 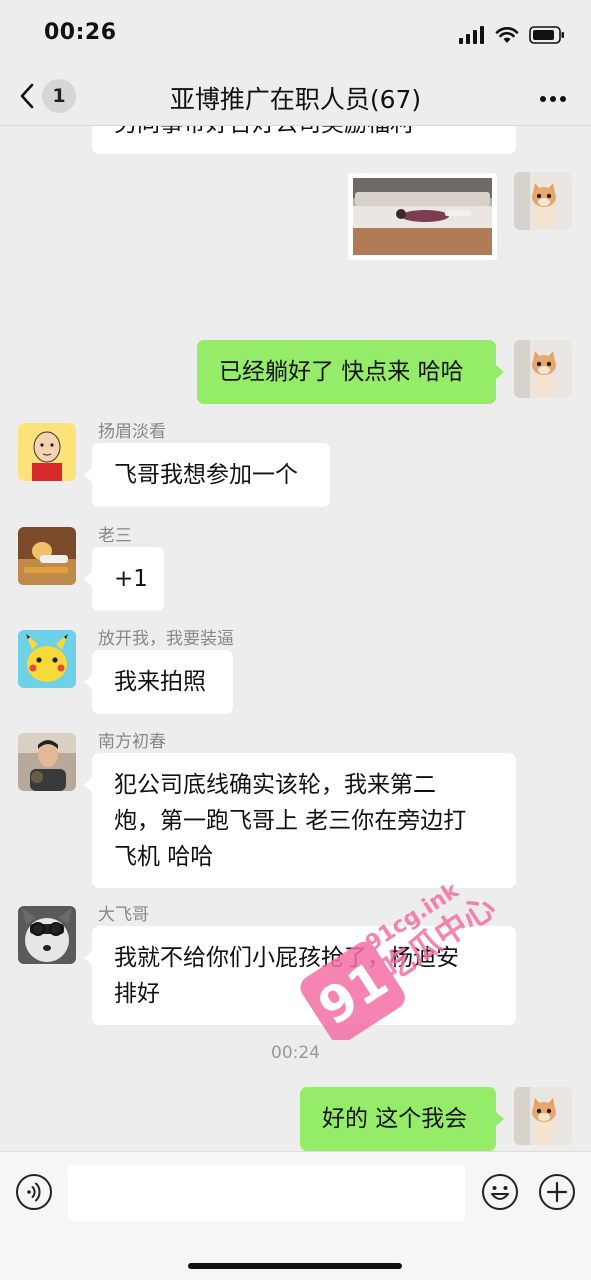 I want to click on status-icons, so click(x=512, y=35).